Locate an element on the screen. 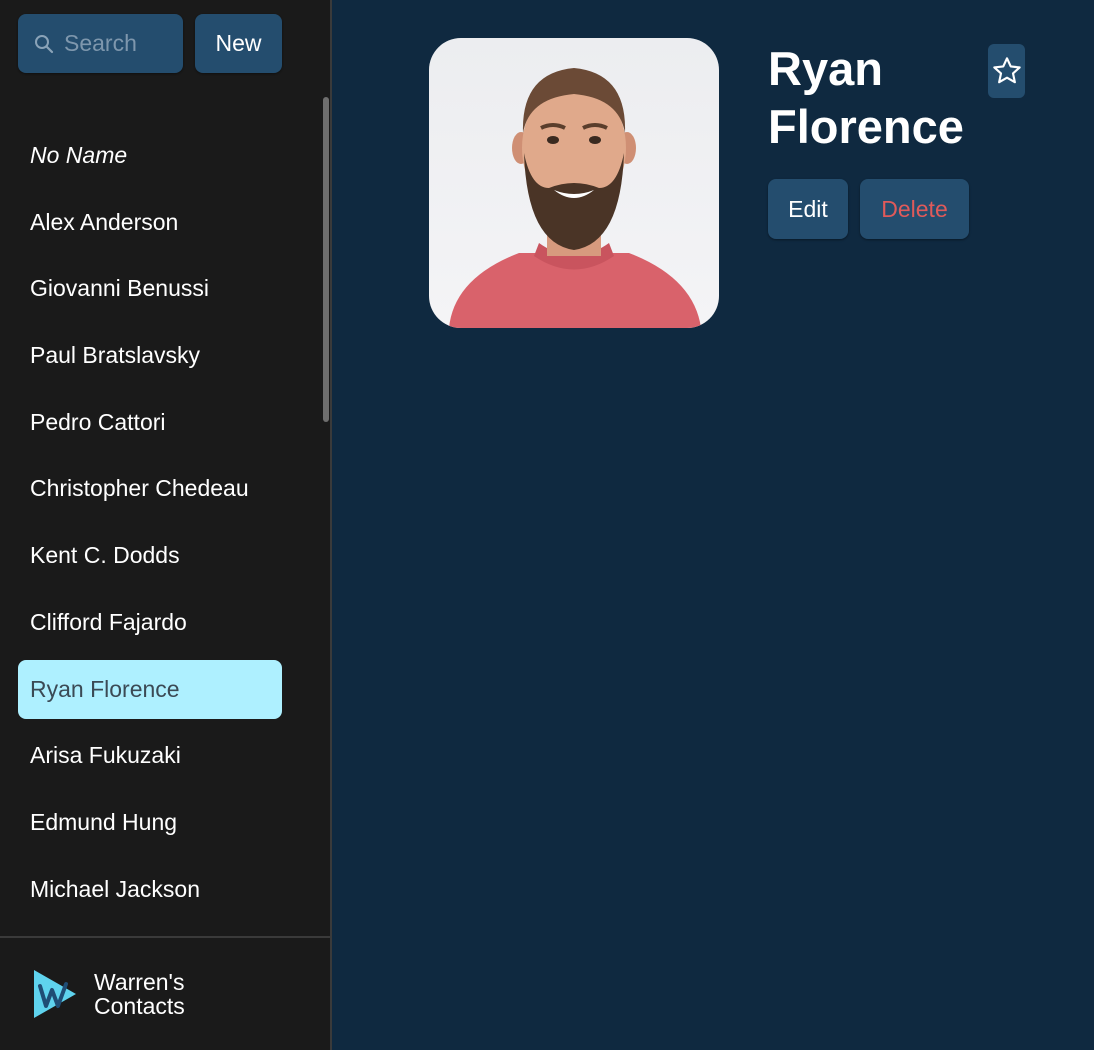 The width and height of the screenshot is (1094, 1050). app-title: Warren's Contacts is located at coordinates (139, 994).